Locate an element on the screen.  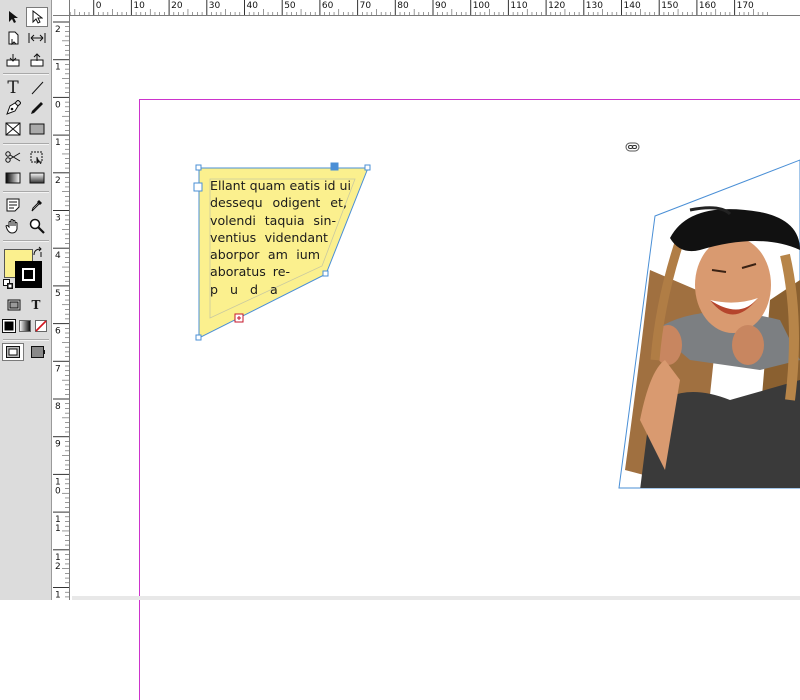
ruler-origin is located at coordinates (61, 8).